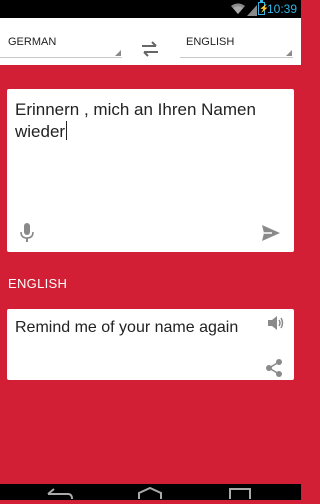 Image resolution: width=320 pixels, height=504 pixels. I want to click on swap-languages-button, so click(150, 49).